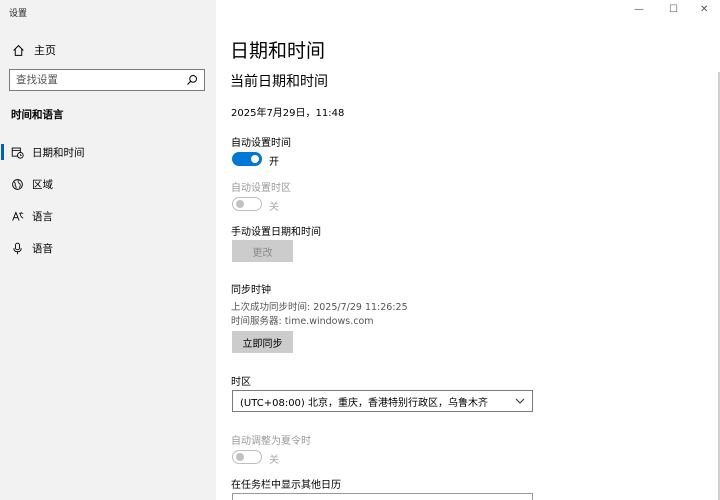  What do you see at coordinates (108, 50) in the screenshot?
I see `sidebar-item-home: 主页` at bounding box center [108, 50].